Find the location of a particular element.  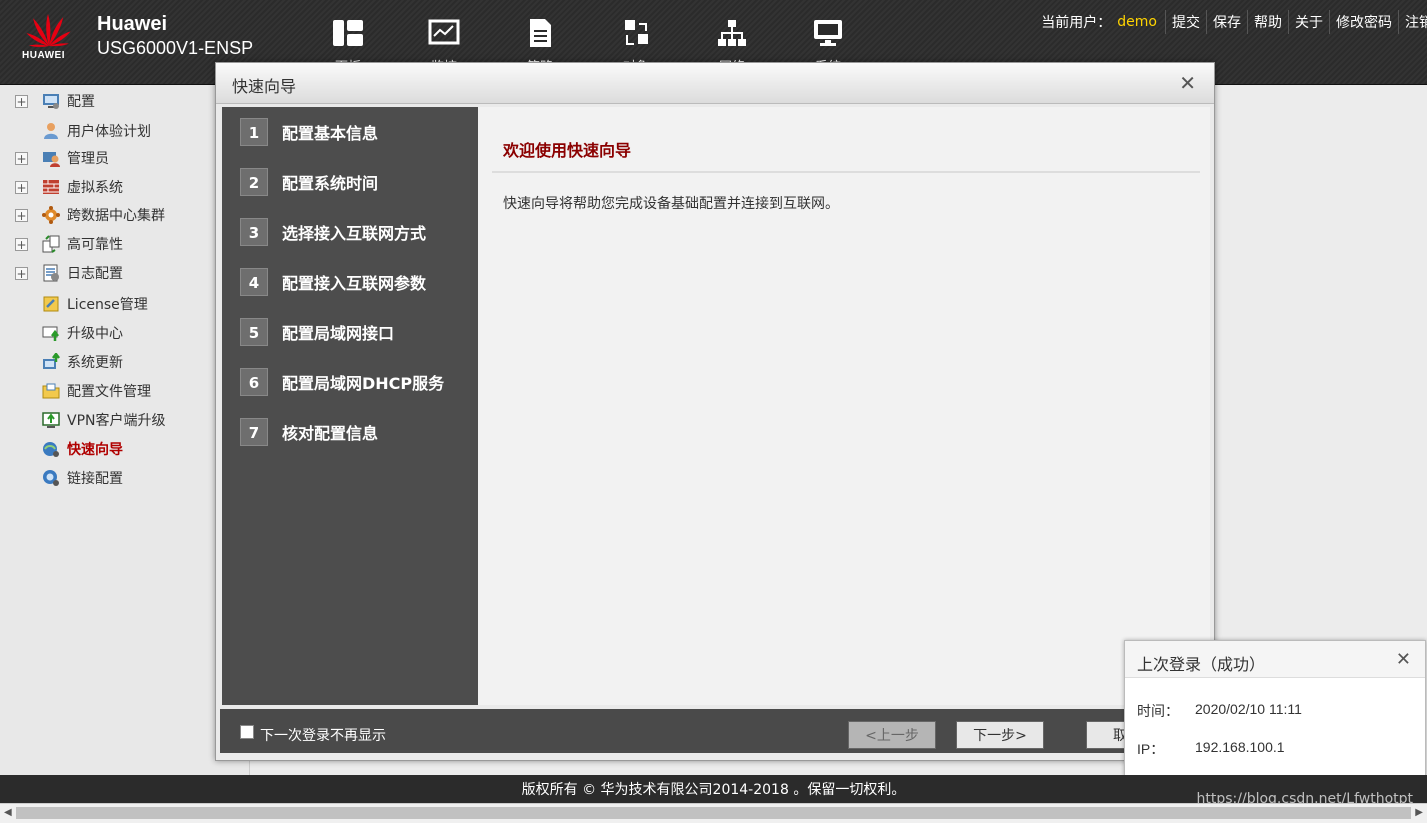

step-number: 3 is located at coordinates (254, 232).